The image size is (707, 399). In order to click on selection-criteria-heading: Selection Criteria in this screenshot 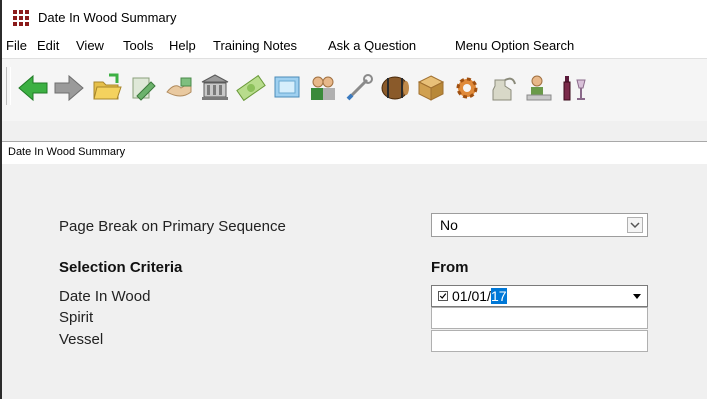, I will do `click(121, 267)`.